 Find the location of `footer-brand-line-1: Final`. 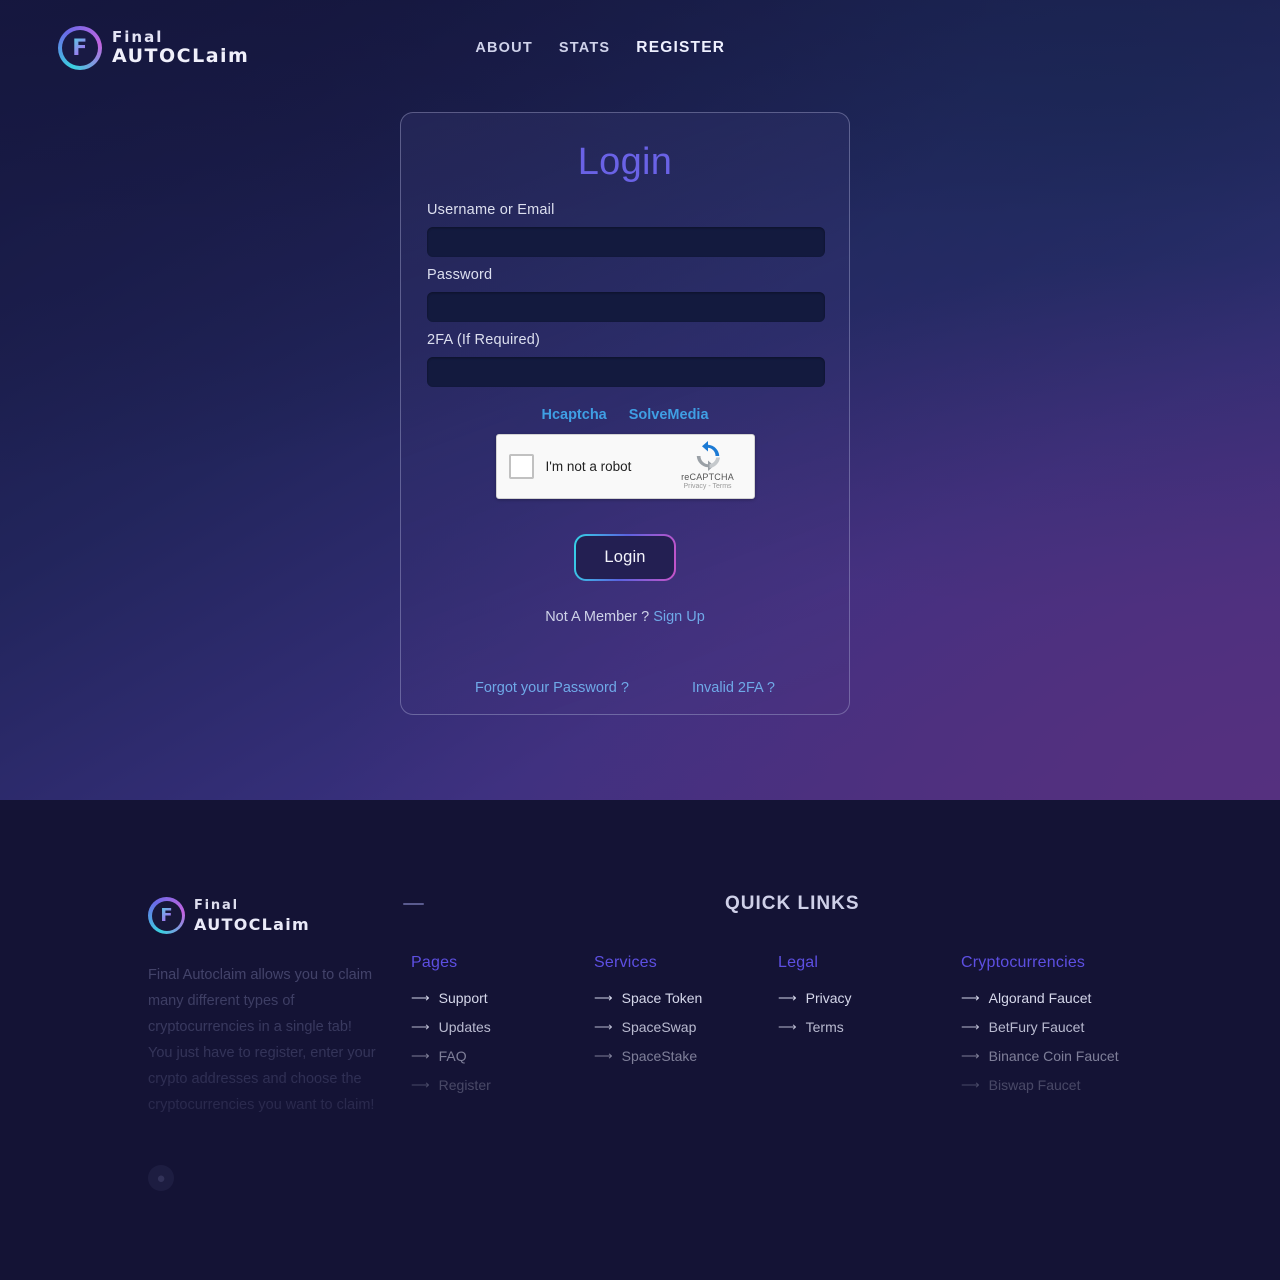

footer-brand-line-1: Final is located at coordinates (216, 905).